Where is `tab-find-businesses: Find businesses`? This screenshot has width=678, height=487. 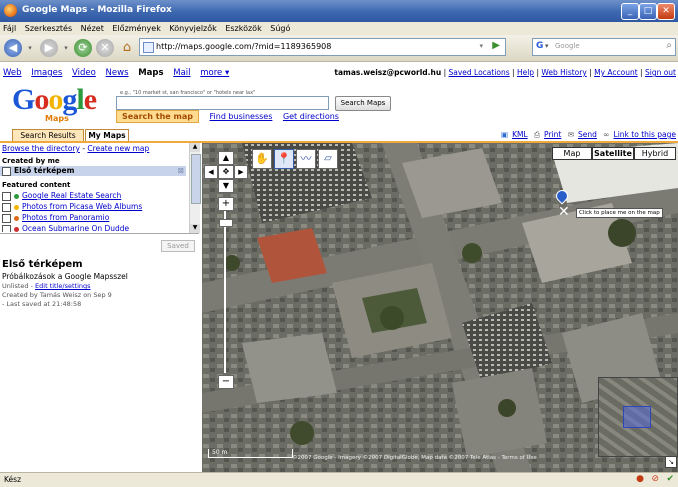 tab-find-businesses: Find businesses is located at coordinates (241, 116).